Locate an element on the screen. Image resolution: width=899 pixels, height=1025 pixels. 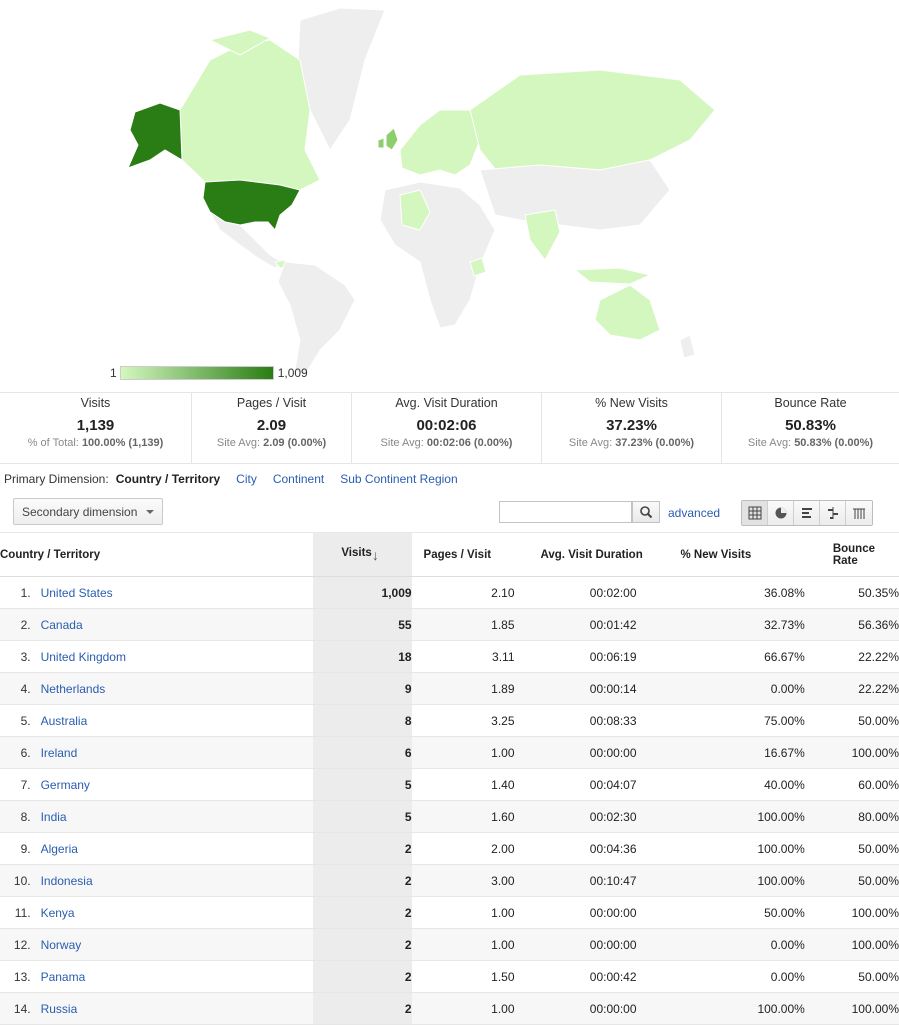
country-link: United Kingdom is located at coordinates (83, 657).